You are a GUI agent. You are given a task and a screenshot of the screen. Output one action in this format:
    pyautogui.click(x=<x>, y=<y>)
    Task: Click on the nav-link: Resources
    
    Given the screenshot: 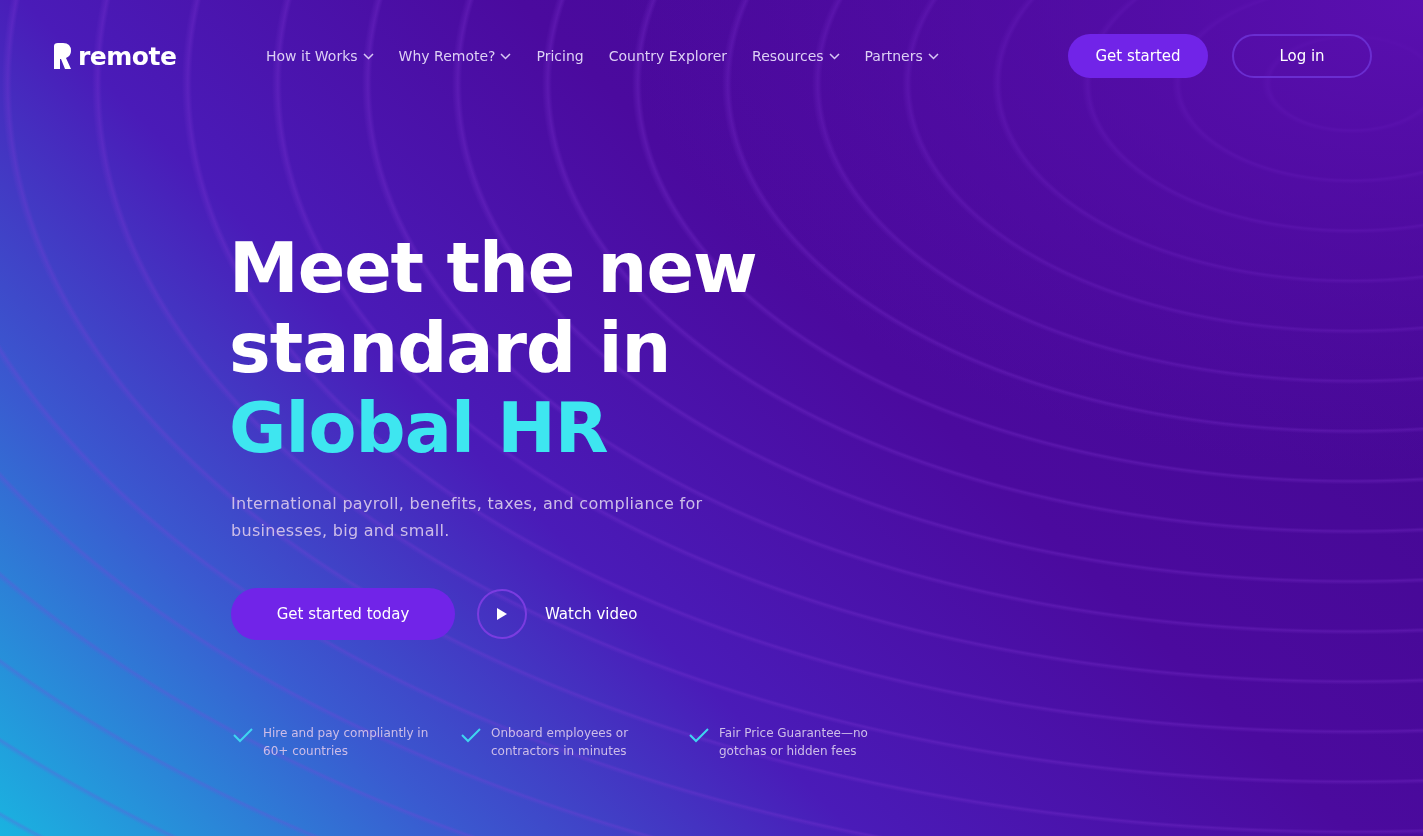 What is the action you would take?
    pyautogui.click(x=796, y=56)
    